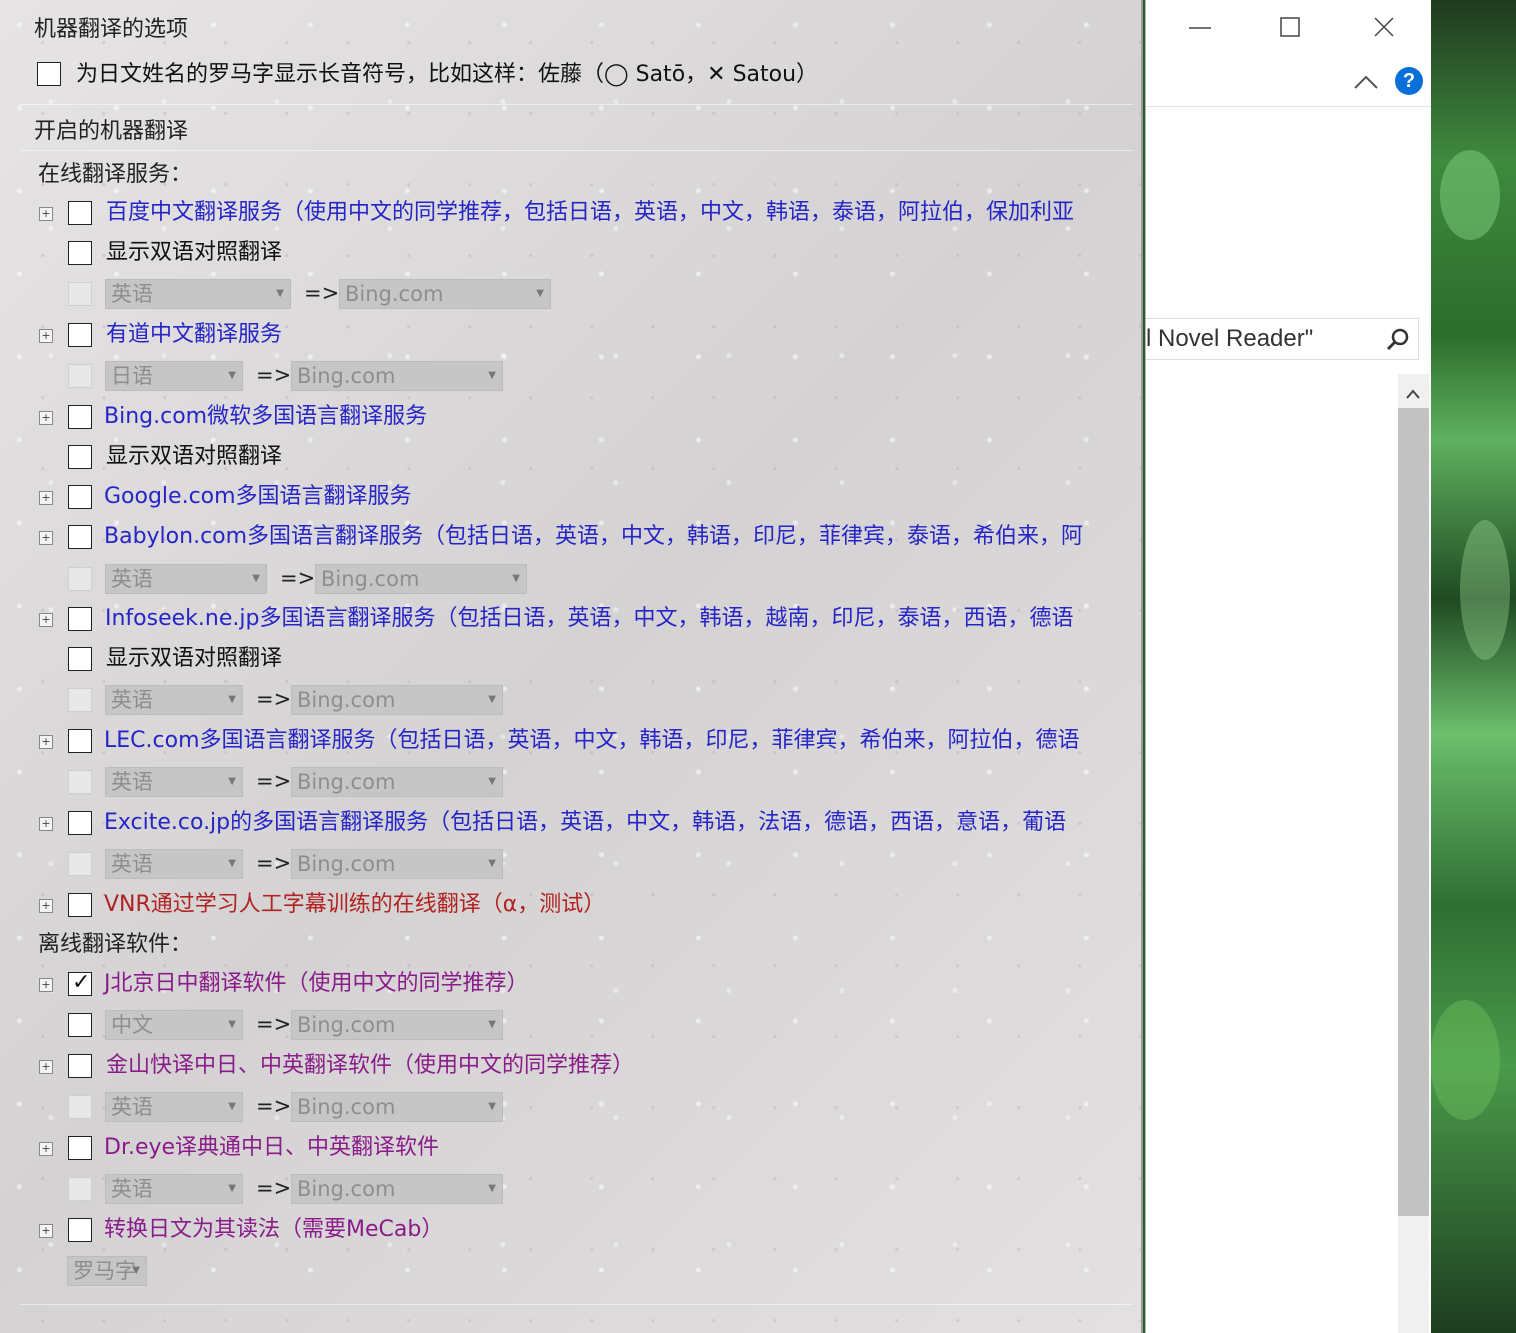 This screenshot has width=1516, height=1333. Describe the element at coordinates (80, 1107) in the screenshot. I see `kingsoft-lang-checkbox` at that location.